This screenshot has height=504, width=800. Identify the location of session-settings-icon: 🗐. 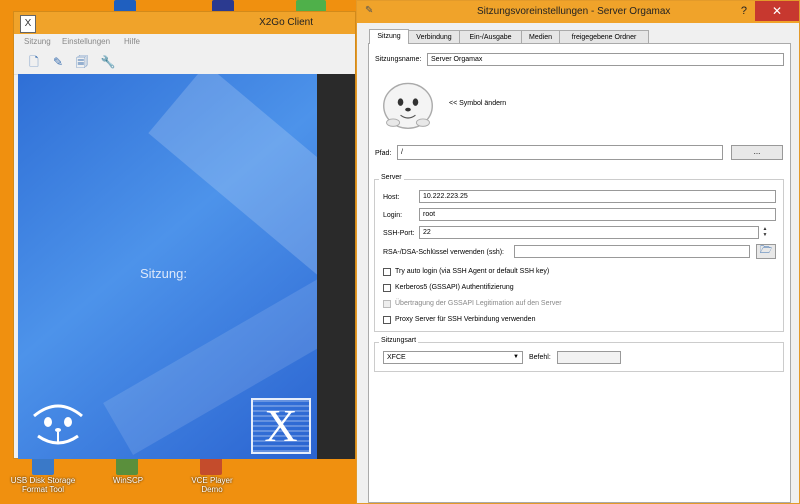
(82, 62).